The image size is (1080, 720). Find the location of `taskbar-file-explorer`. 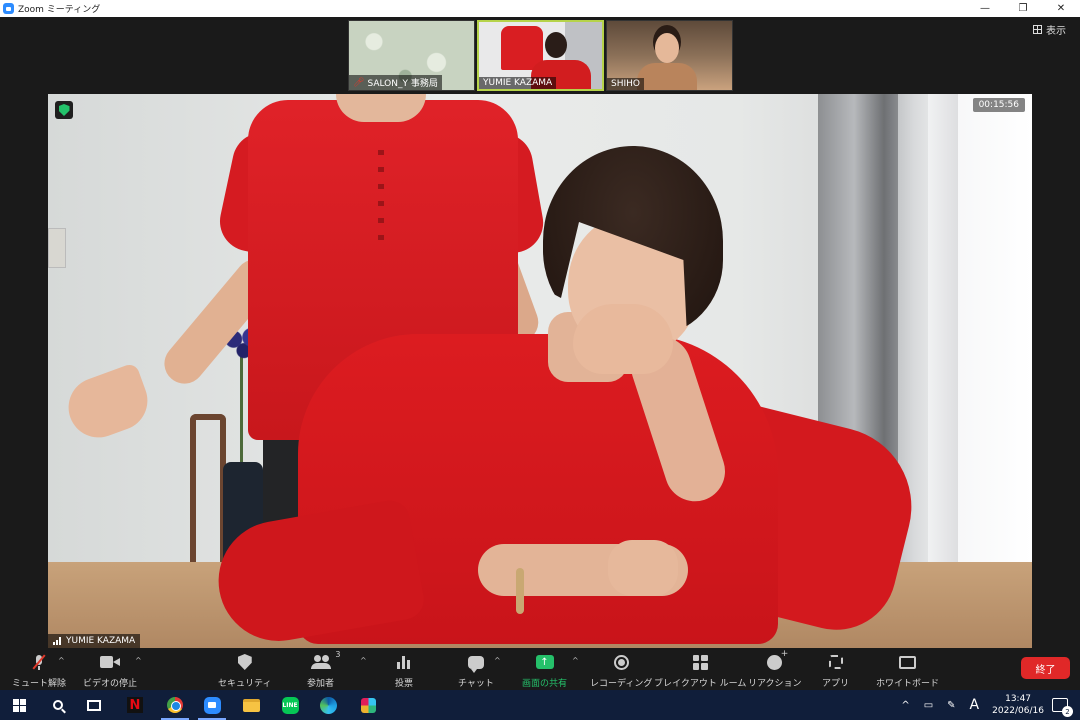

taskbar-file-explorer is located at coordinates (251, 705).